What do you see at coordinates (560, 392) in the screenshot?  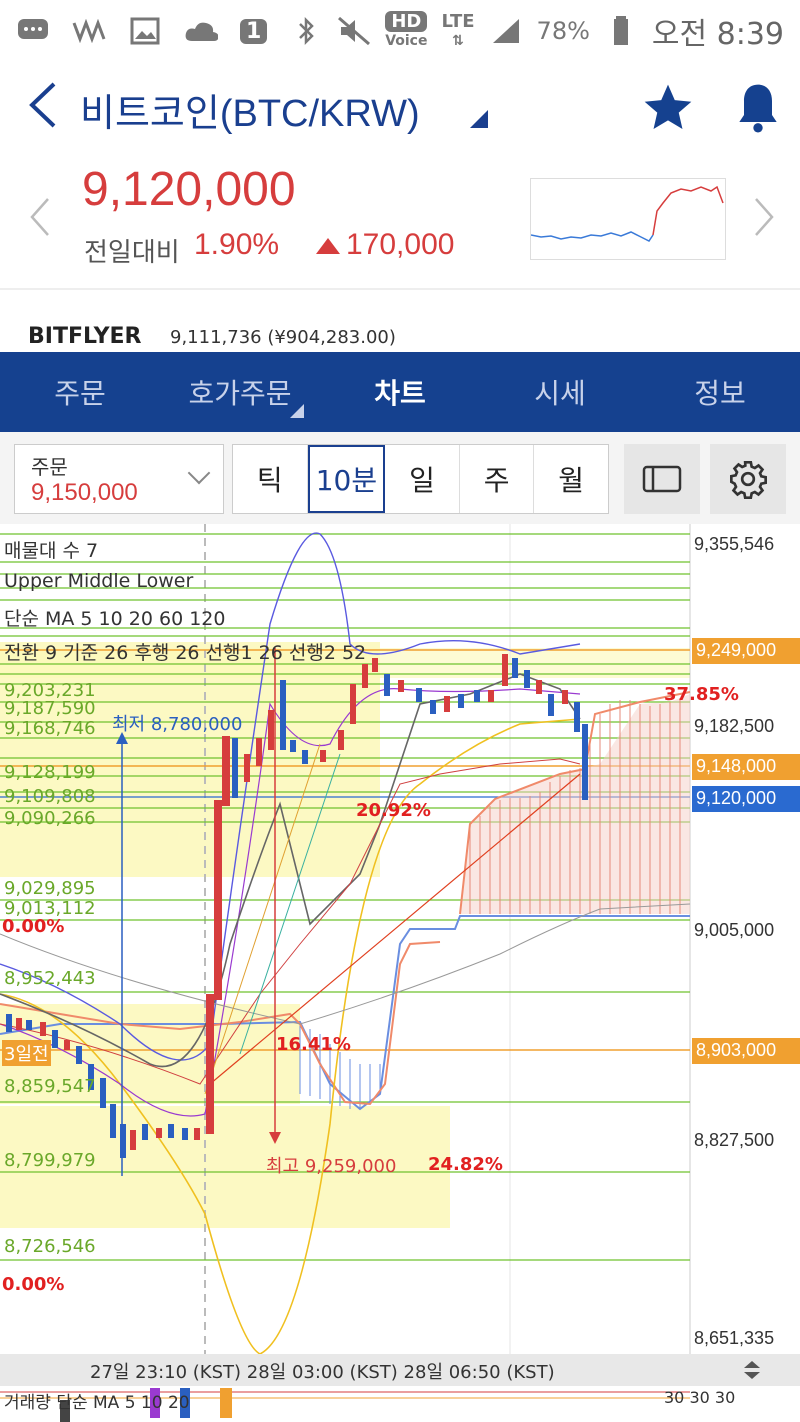 I see `tab-market-price: 시세` at bounding box center [560, 392].